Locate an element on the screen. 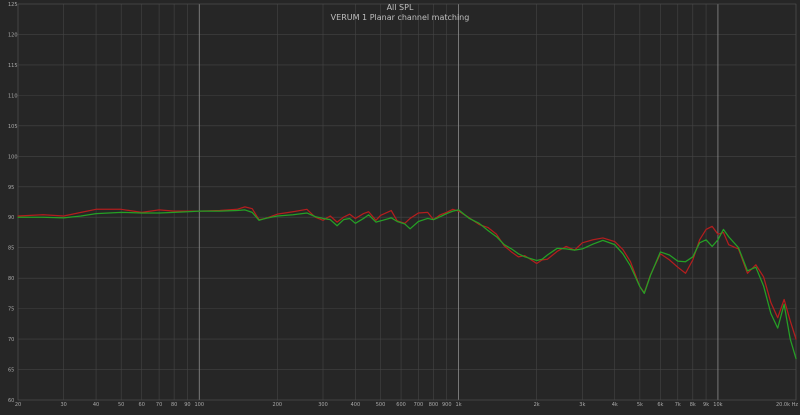  x-tick-label: 500 is located at coordinates (381, 405).